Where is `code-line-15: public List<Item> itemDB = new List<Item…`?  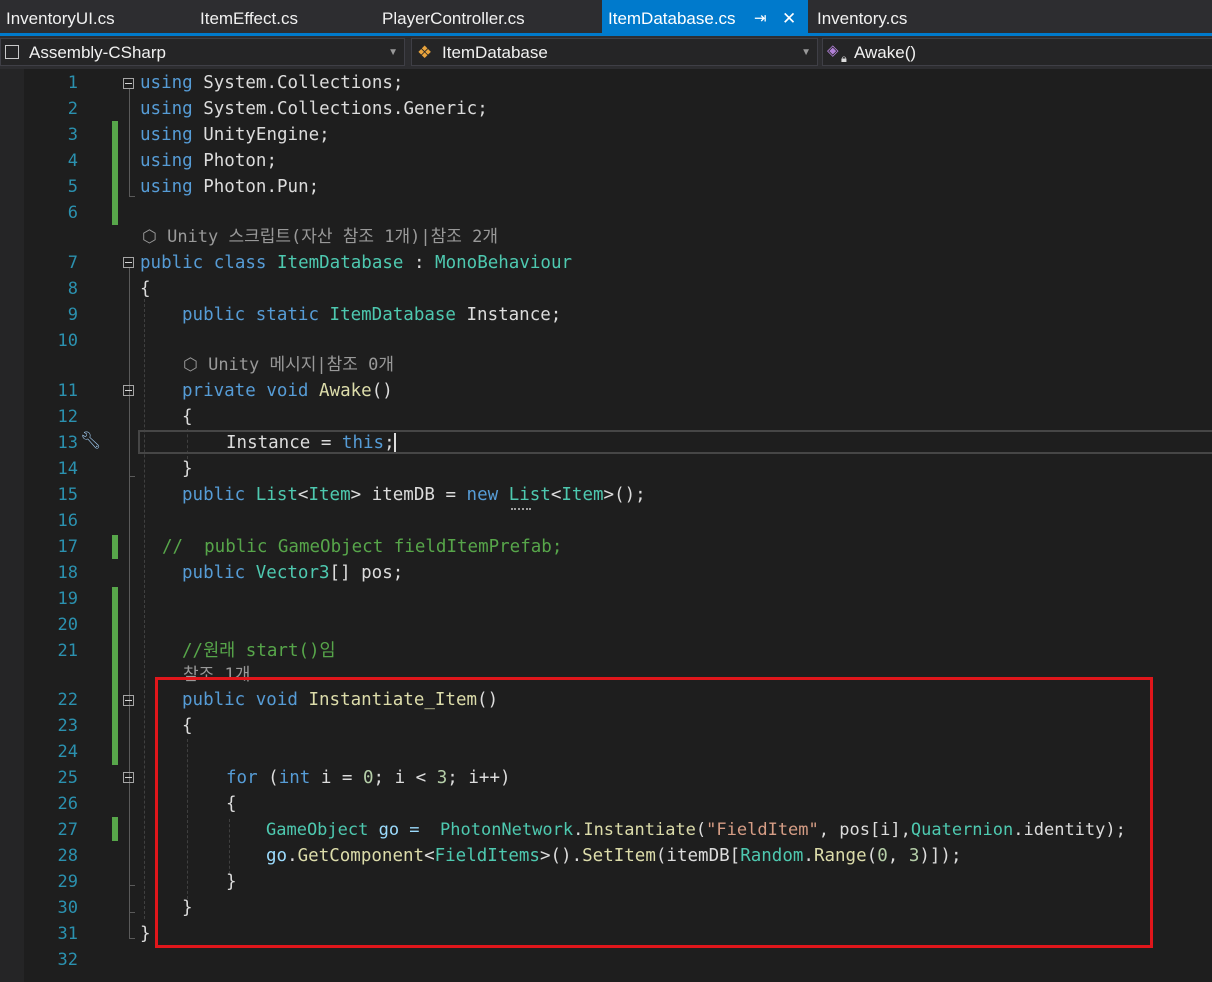 code-line-15: public List<Item> itemDB = new List<Item… is located at coordinates (414, 495).